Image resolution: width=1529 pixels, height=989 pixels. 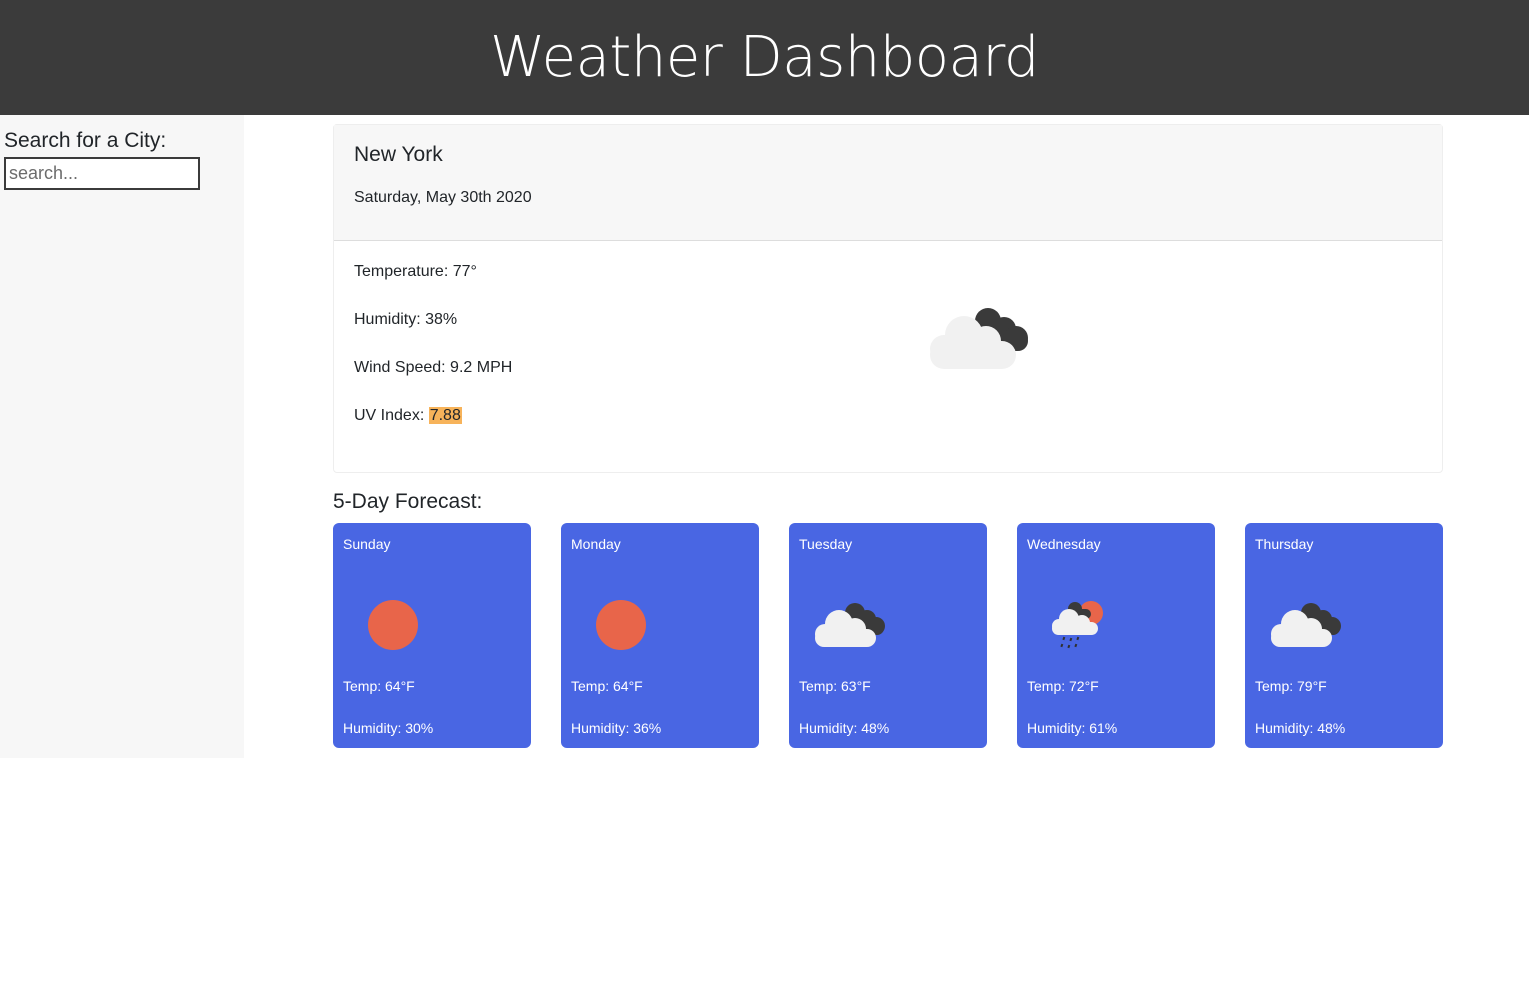 I want to click on forecast-humidity: Humidity: 61%, so click(x=1072, y=728).